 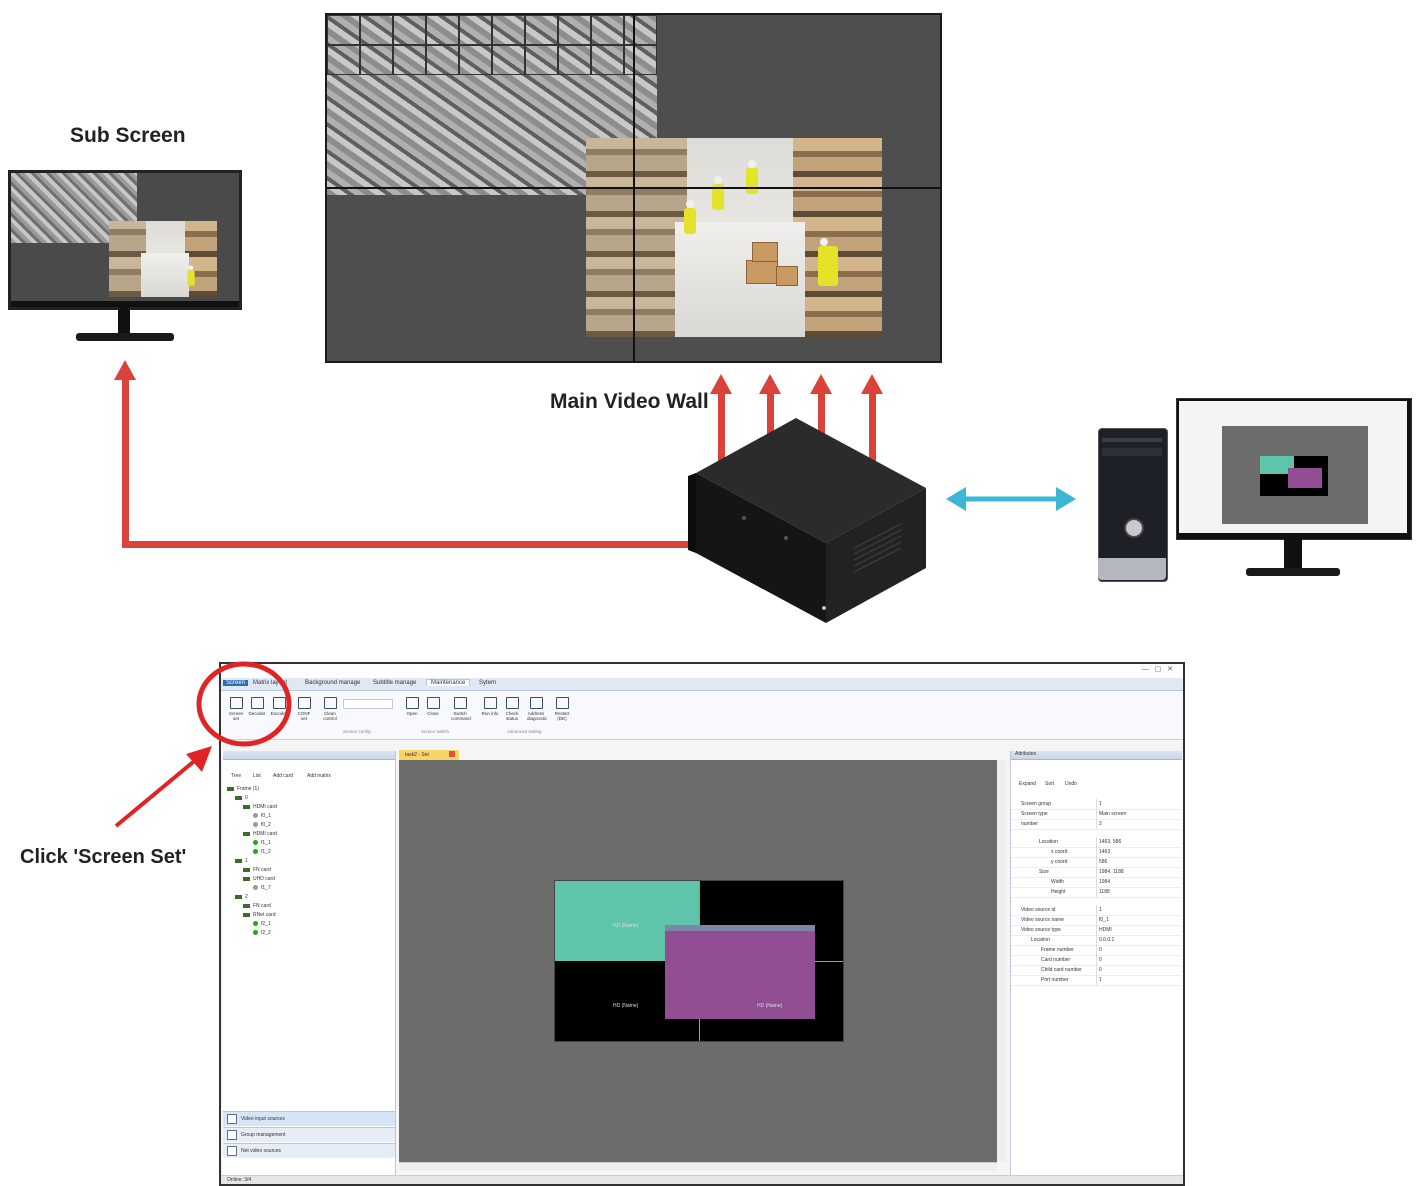 I want to click on property-row: number 2, so click(x=1096, y=824).